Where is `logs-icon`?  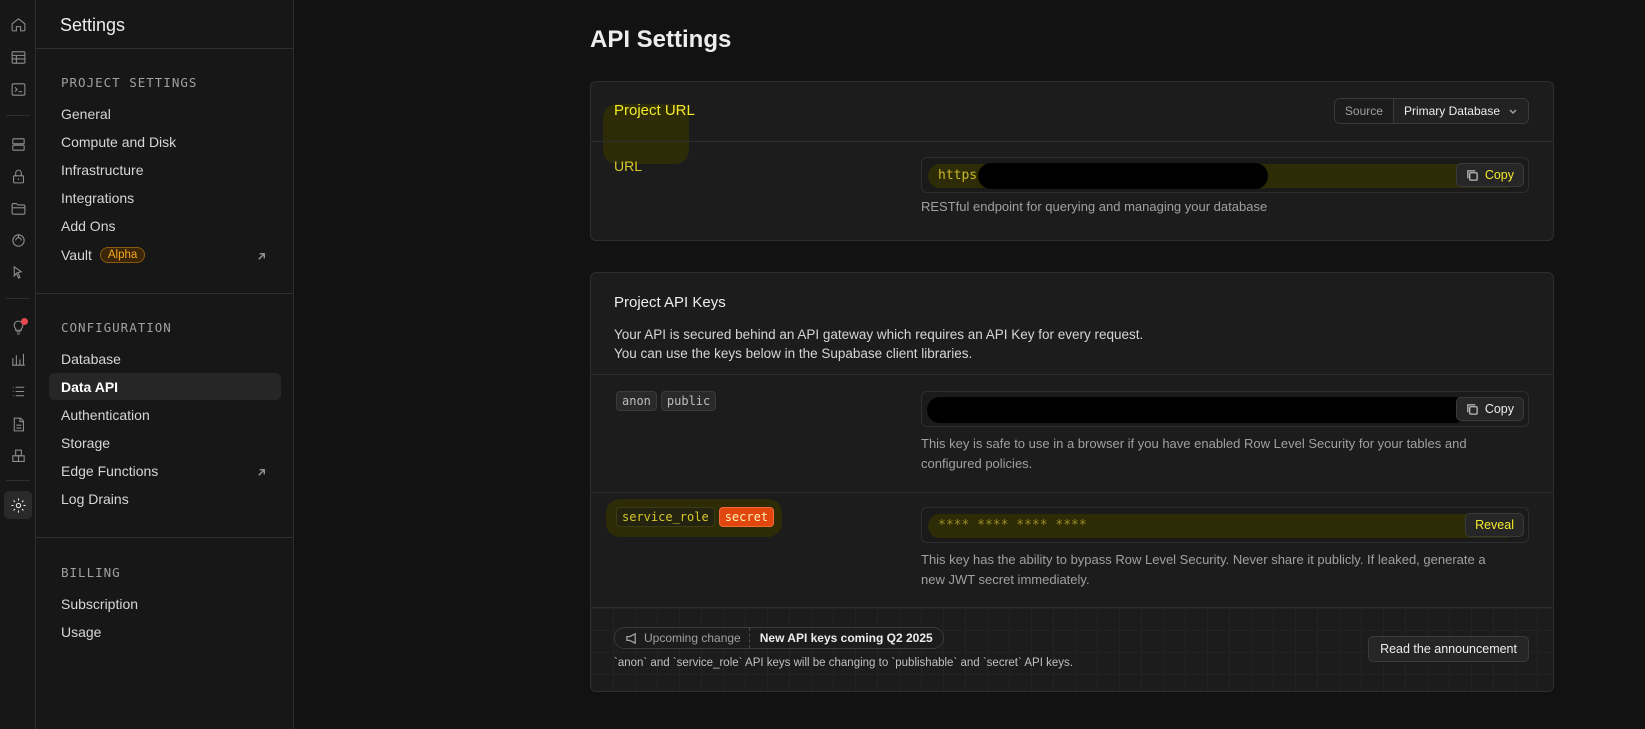 logs-icon is located at coordinates (18, 391).